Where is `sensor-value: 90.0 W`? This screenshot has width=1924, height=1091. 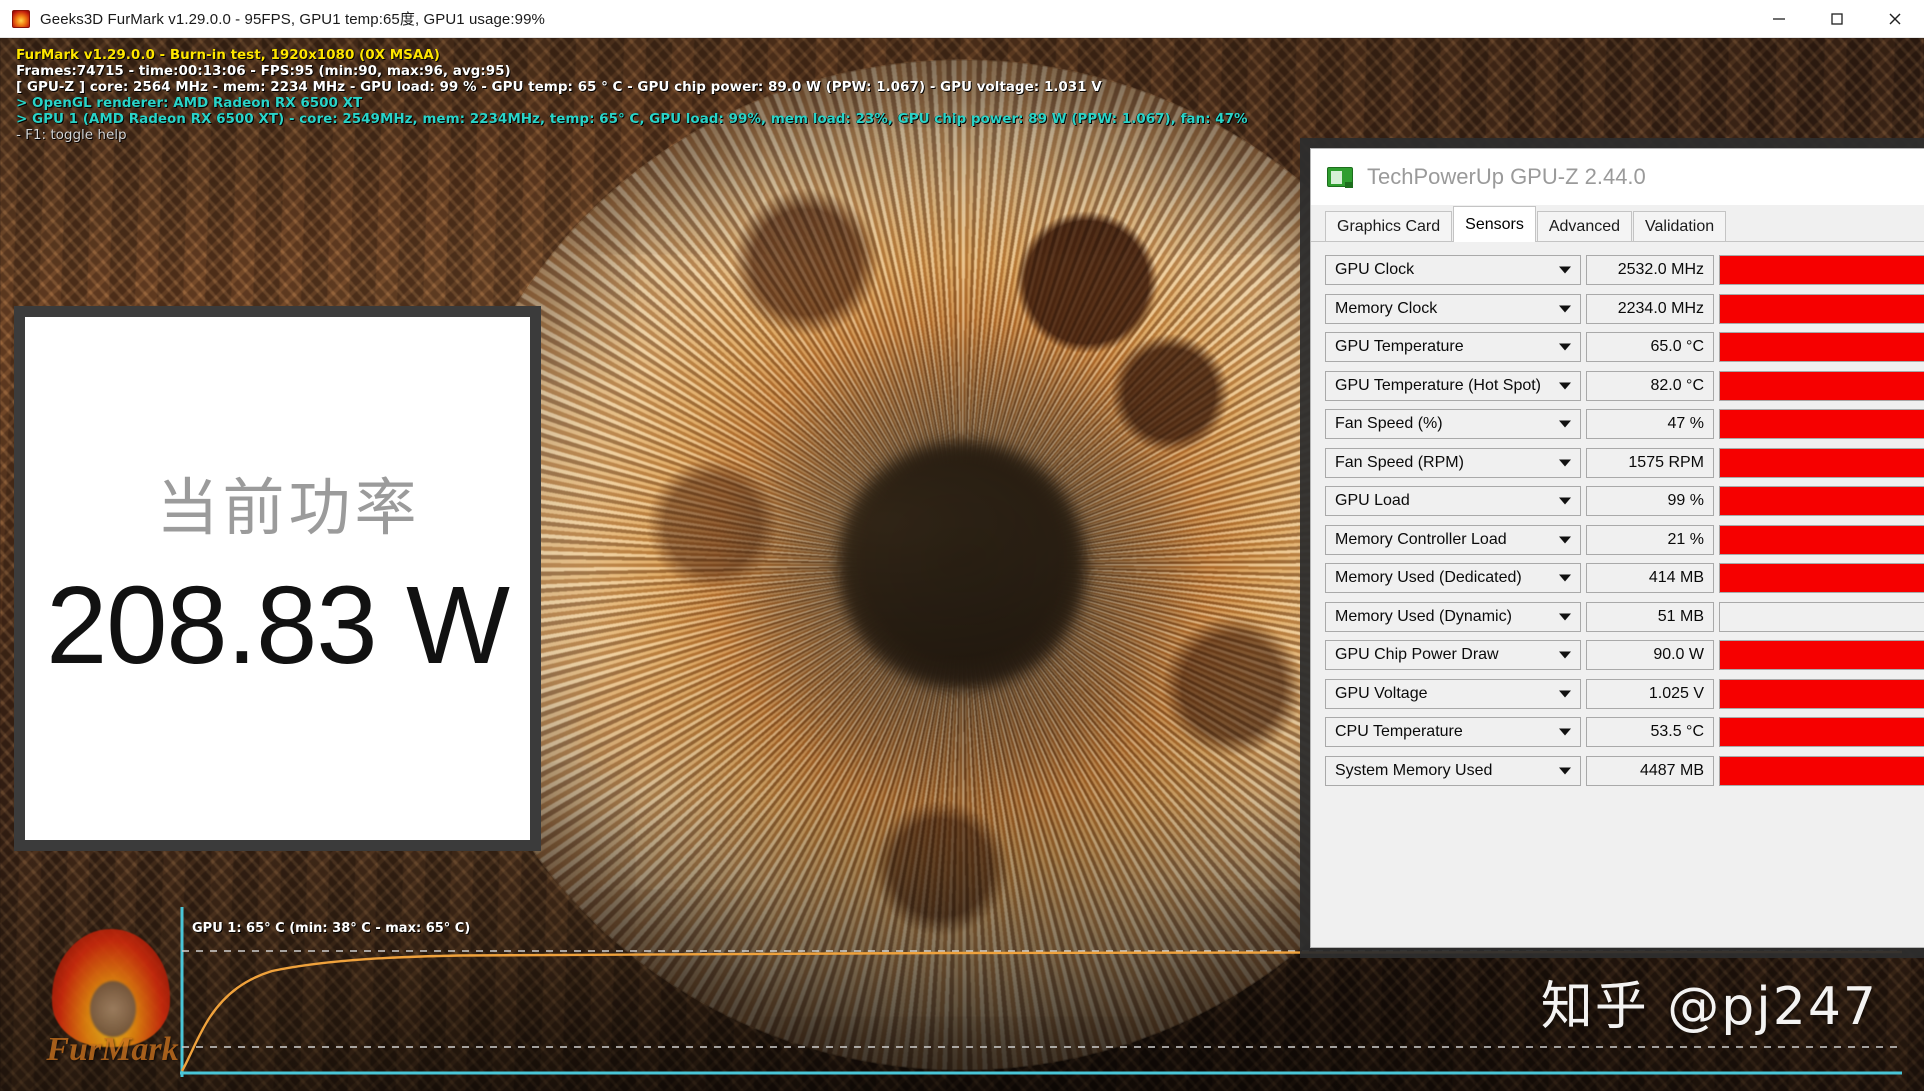
sensor-value: 90.0 W is located at coordinates (1650, 655).